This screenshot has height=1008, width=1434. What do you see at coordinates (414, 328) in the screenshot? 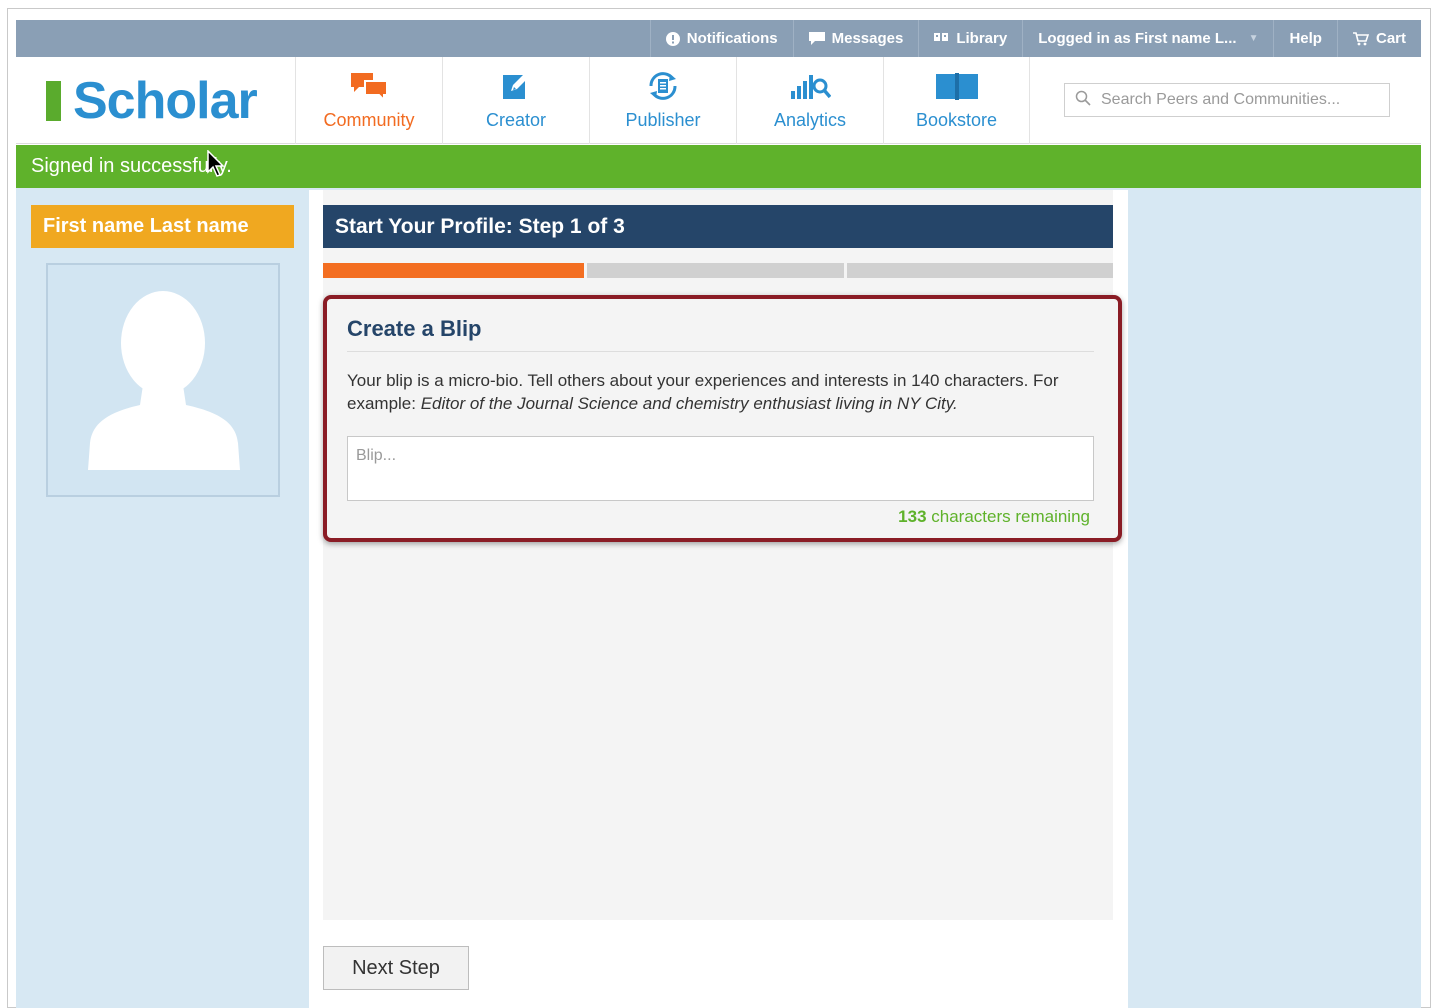
I see `blip-title: Create a Blip` at bounding box center [414, 328].